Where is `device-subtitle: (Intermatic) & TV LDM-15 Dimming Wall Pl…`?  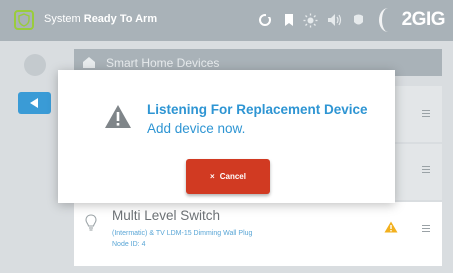
device-subtitle: (Intermatic) & TV LDM-15 Dimming Wall Pl… is located at coordinates (182, 233).